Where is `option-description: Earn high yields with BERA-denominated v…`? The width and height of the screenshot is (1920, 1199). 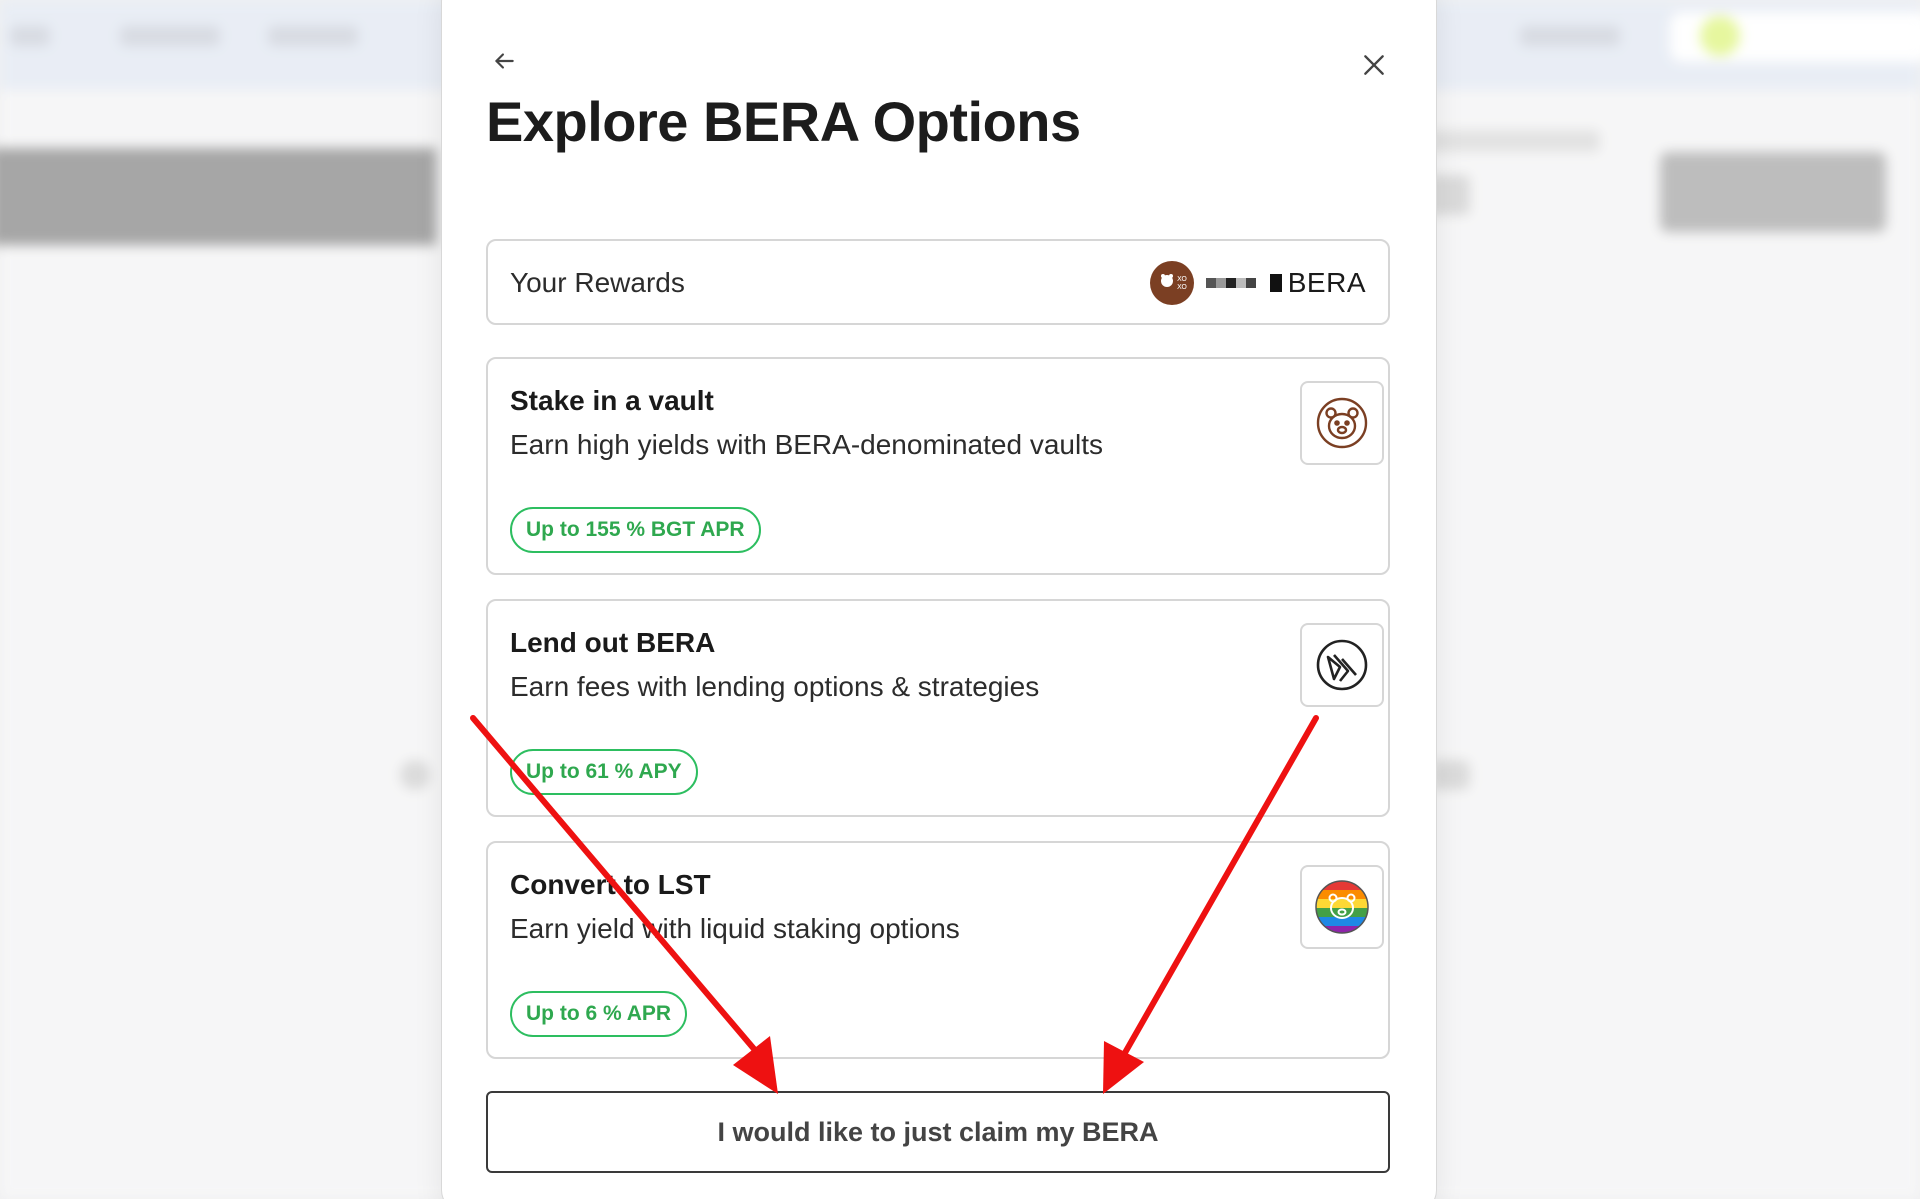 option-description: Earn high yields with BERA-denominated v… is located at coordinates (806, 444).